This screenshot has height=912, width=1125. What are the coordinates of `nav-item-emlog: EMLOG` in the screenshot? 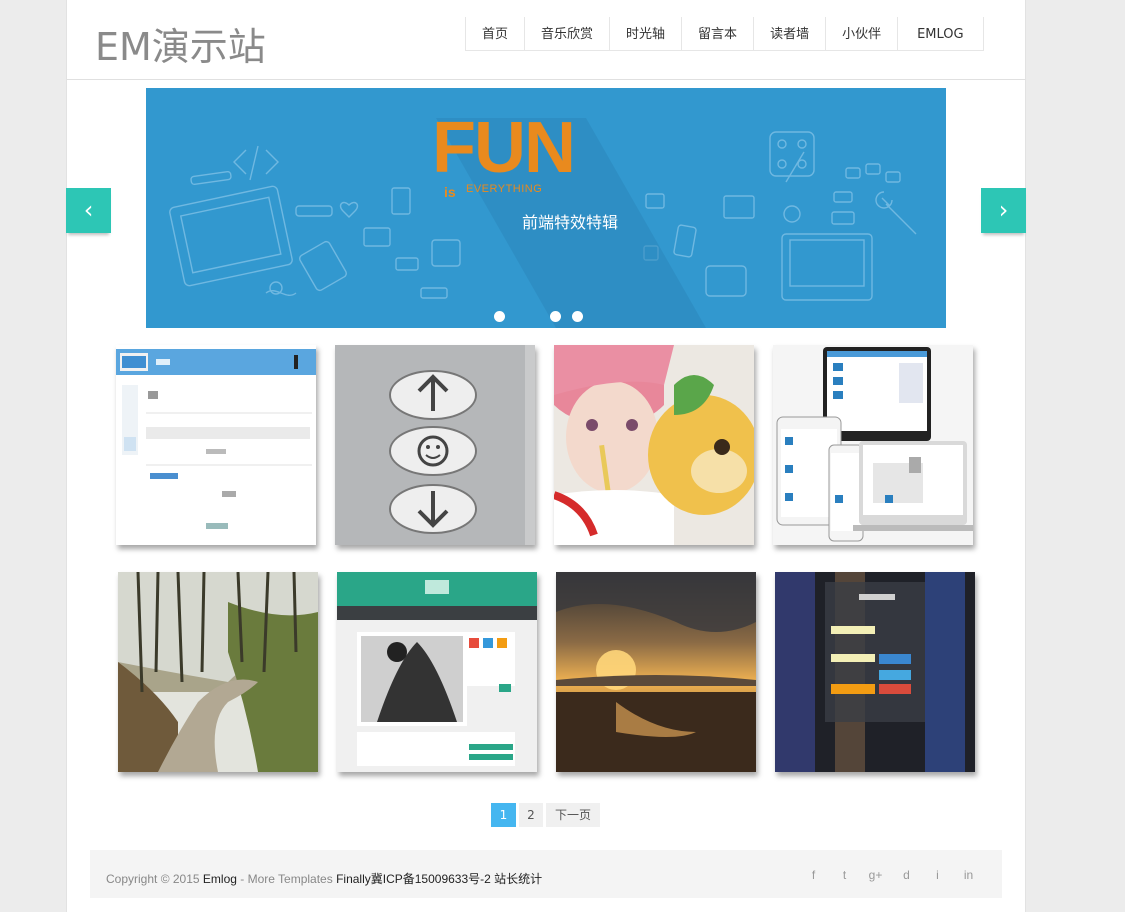 It's located at (940, 33).